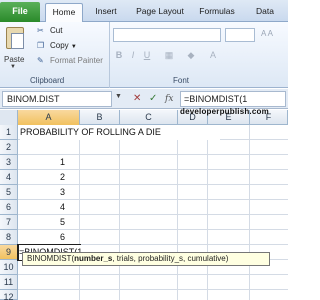 This screenshot has height=300, width=320. I want to click on row-header-2: 2, so click(9, 147).